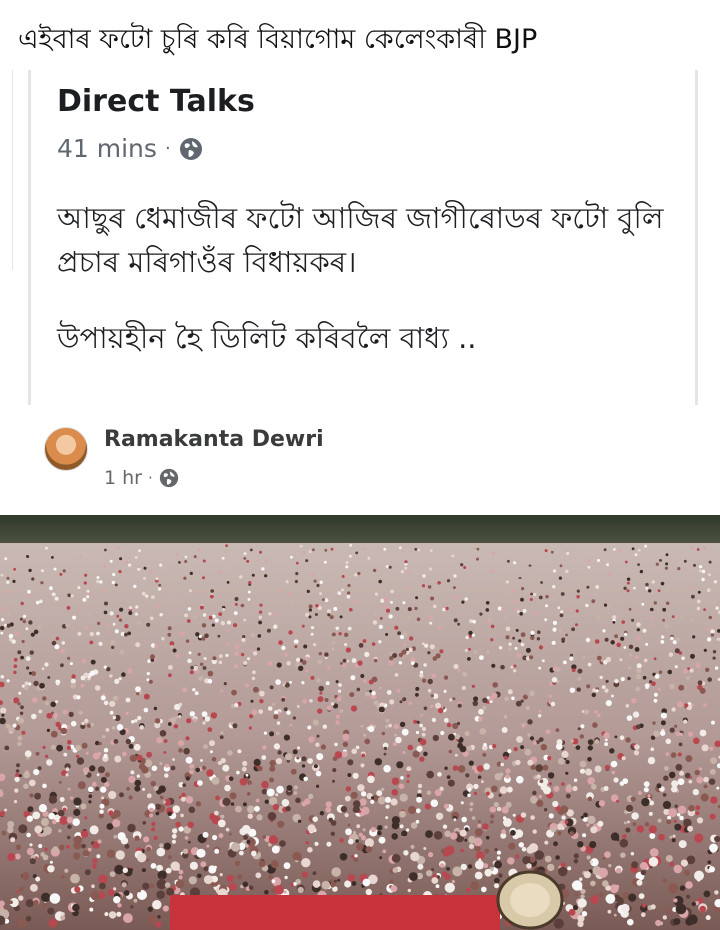 The width and height of the screenshot is (720, 930). I want to click on shared-post-timestamp: 1 hr, so click(123, 478).